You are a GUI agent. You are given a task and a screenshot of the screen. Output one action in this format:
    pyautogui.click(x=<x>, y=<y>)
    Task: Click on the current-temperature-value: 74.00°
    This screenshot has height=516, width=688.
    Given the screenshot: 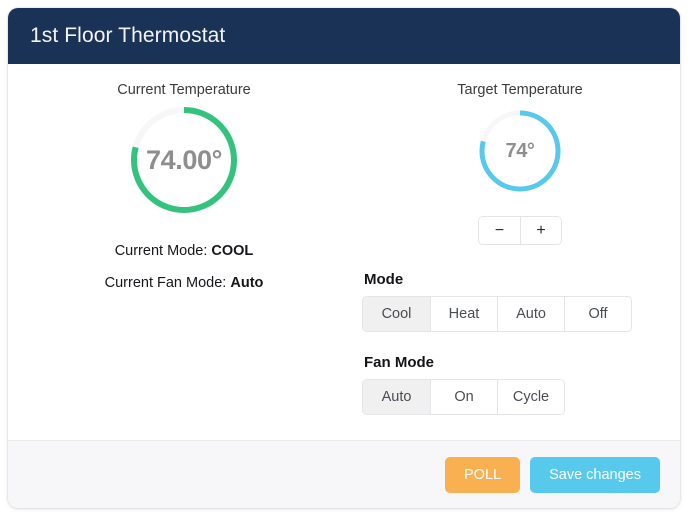 What is the action you would take?
    pyautogui.click(x=184, y=159)
    